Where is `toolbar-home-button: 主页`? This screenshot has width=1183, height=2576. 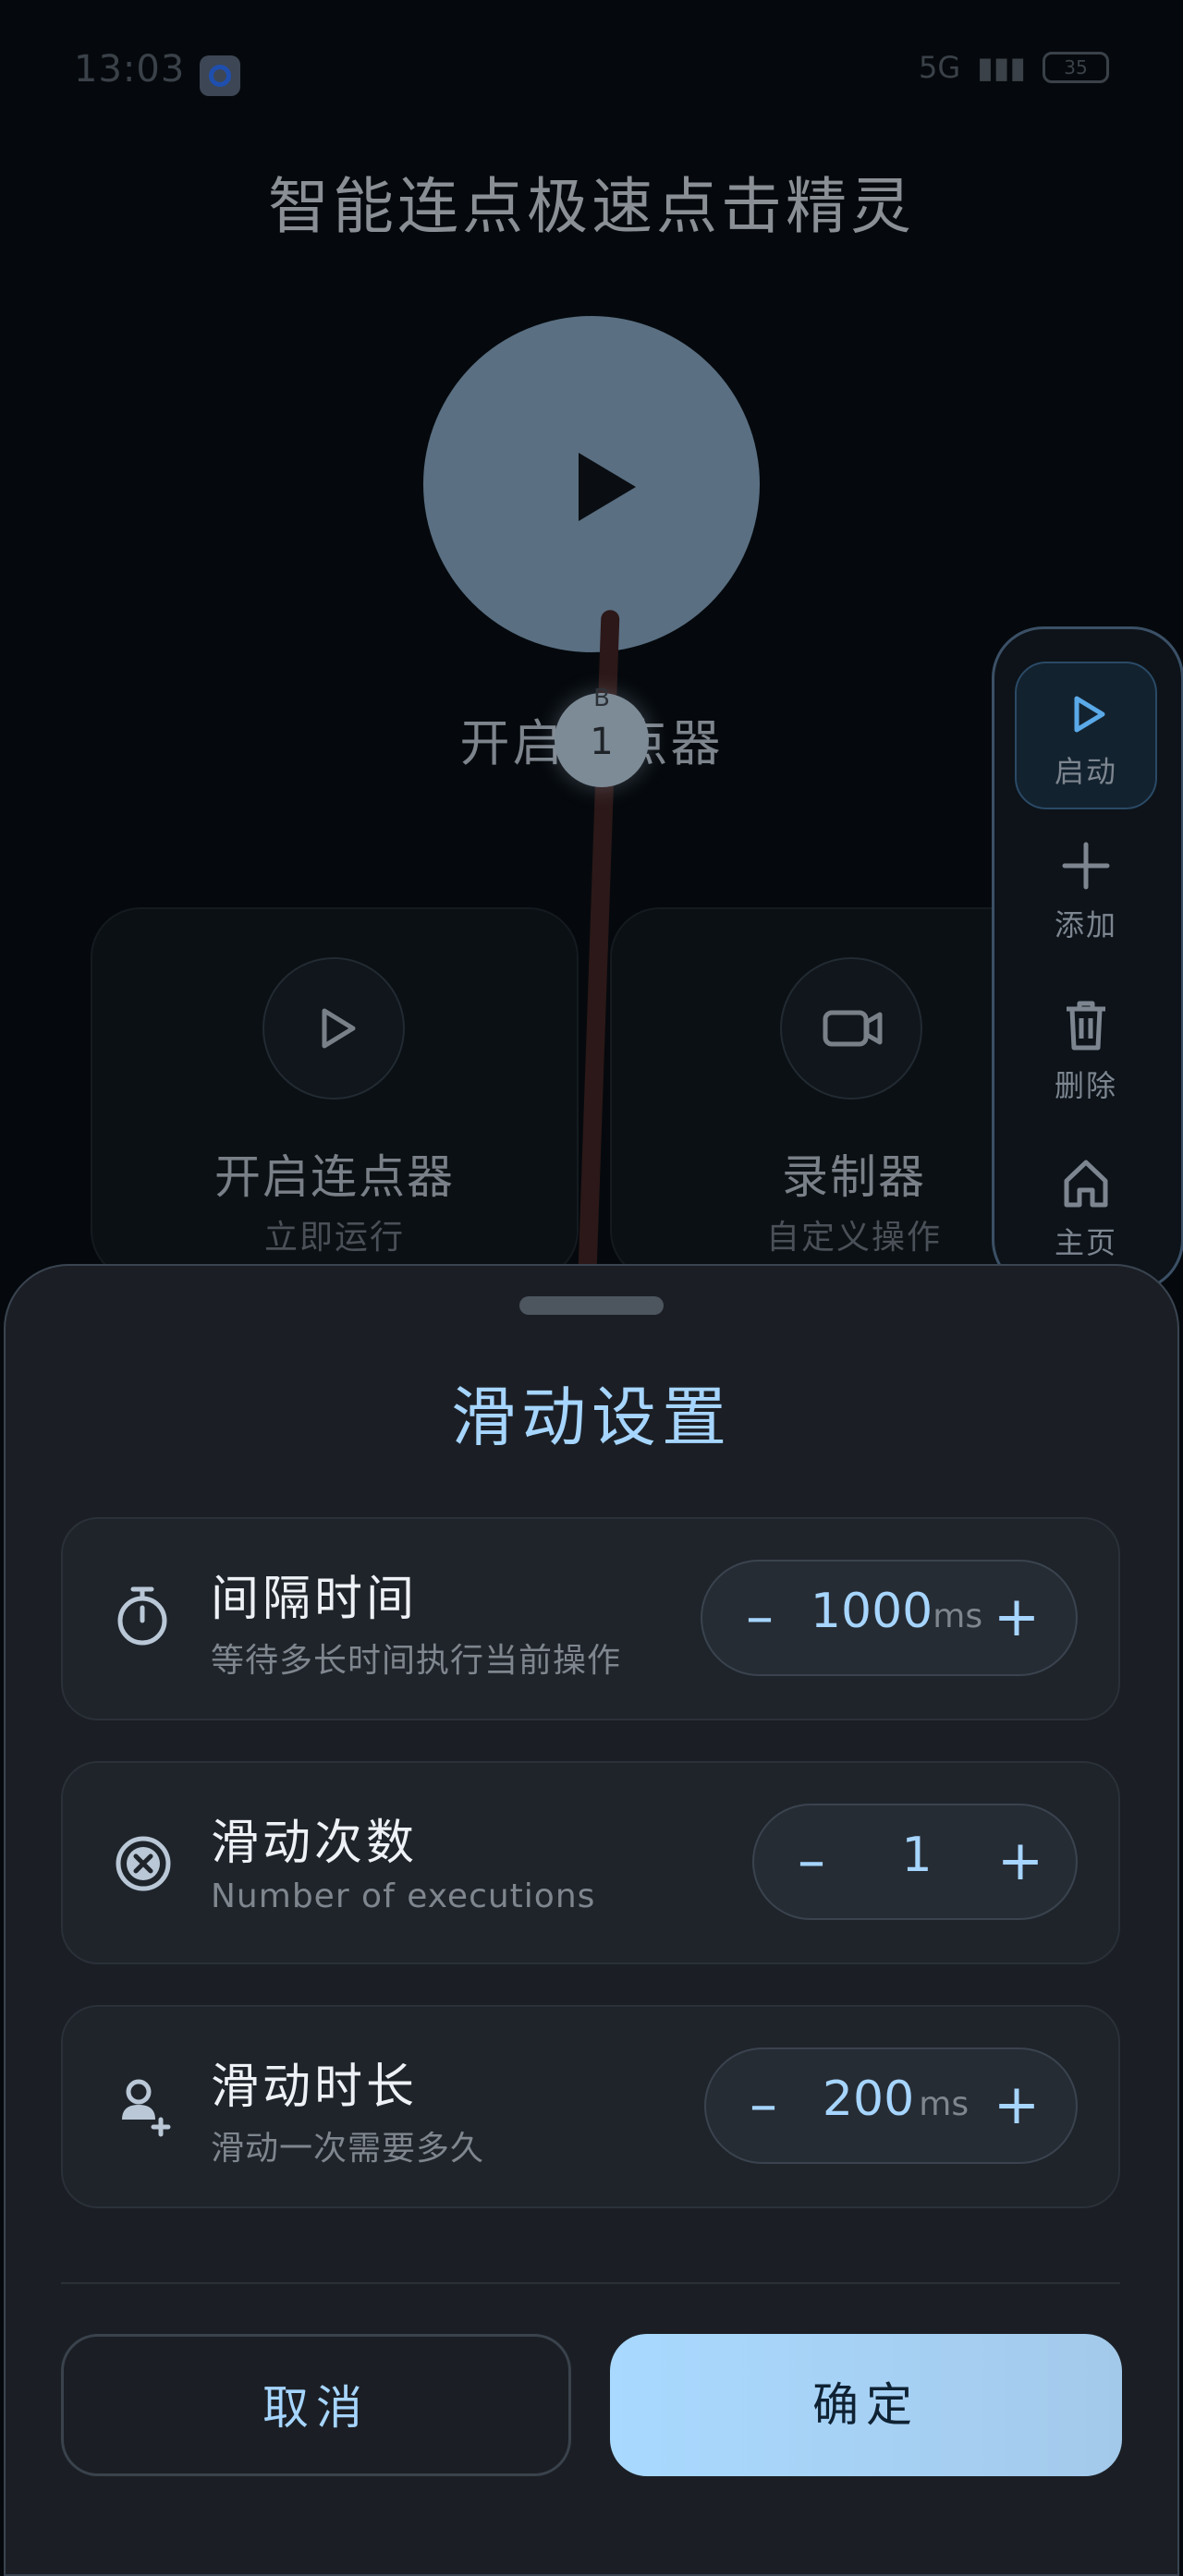
toolbar-home-button: 主页 is located at coordinates (1086, 1213).